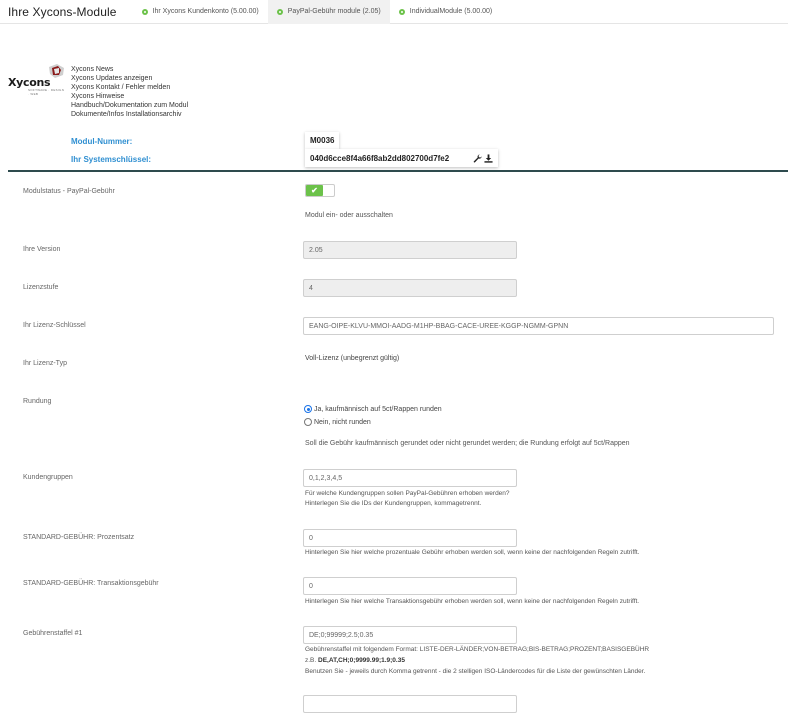  Describe the element at coordinates (56, 71) in the screenshot. I see `logo-emblem-icon` at that location.